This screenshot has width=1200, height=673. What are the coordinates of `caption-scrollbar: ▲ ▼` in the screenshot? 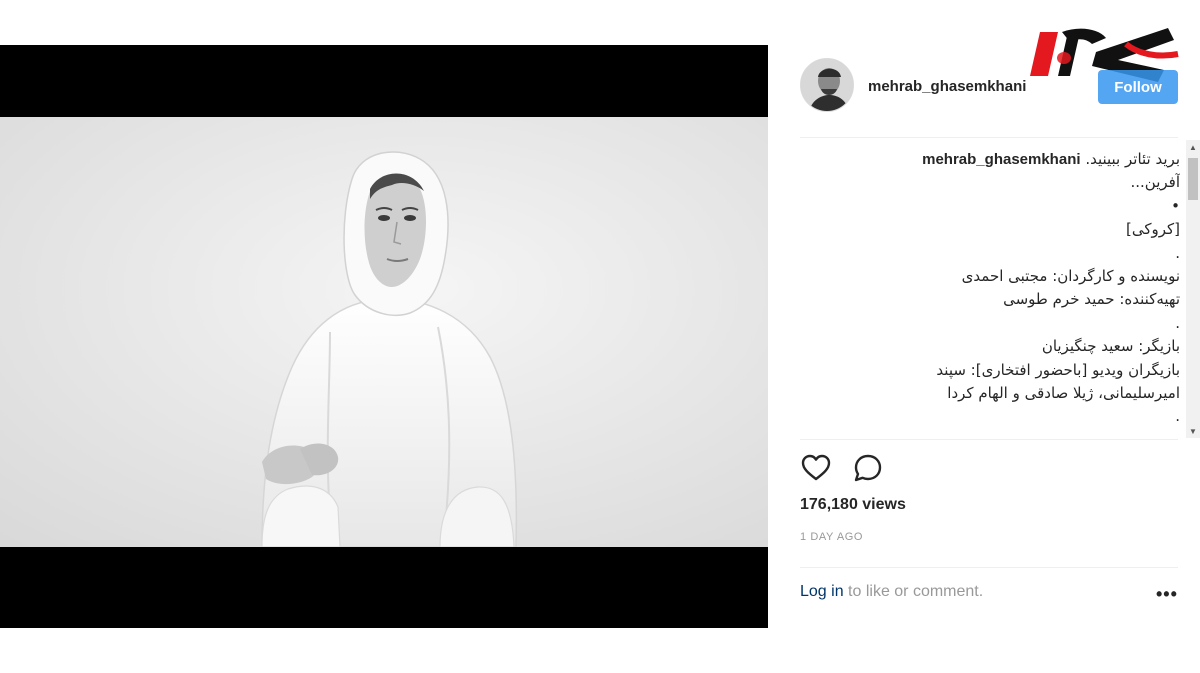 It's located at (1193, 289).